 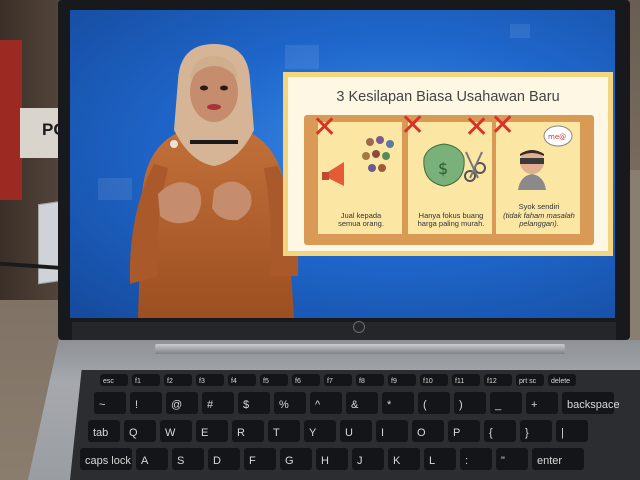 I want to click on key-tab: tab, so click(x=104, y=431).